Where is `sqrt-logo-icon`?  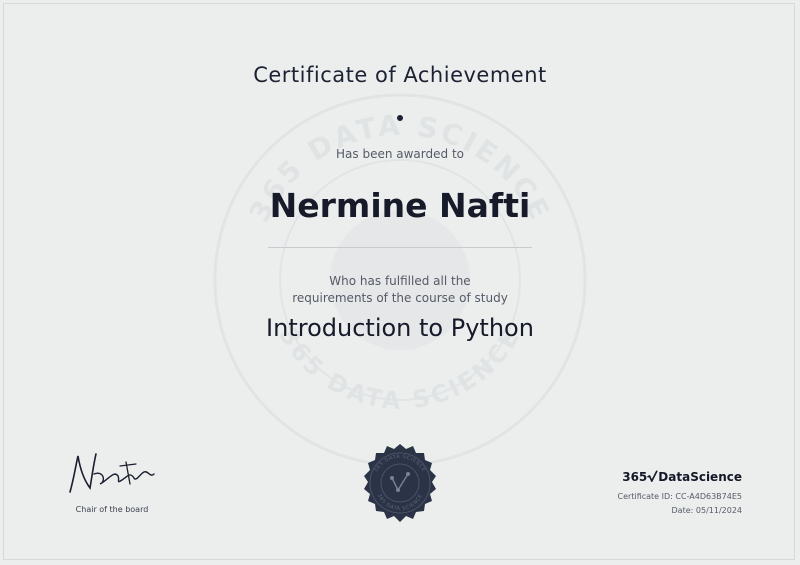
sqrt-logo-icon is located at coordinates (653, 476).